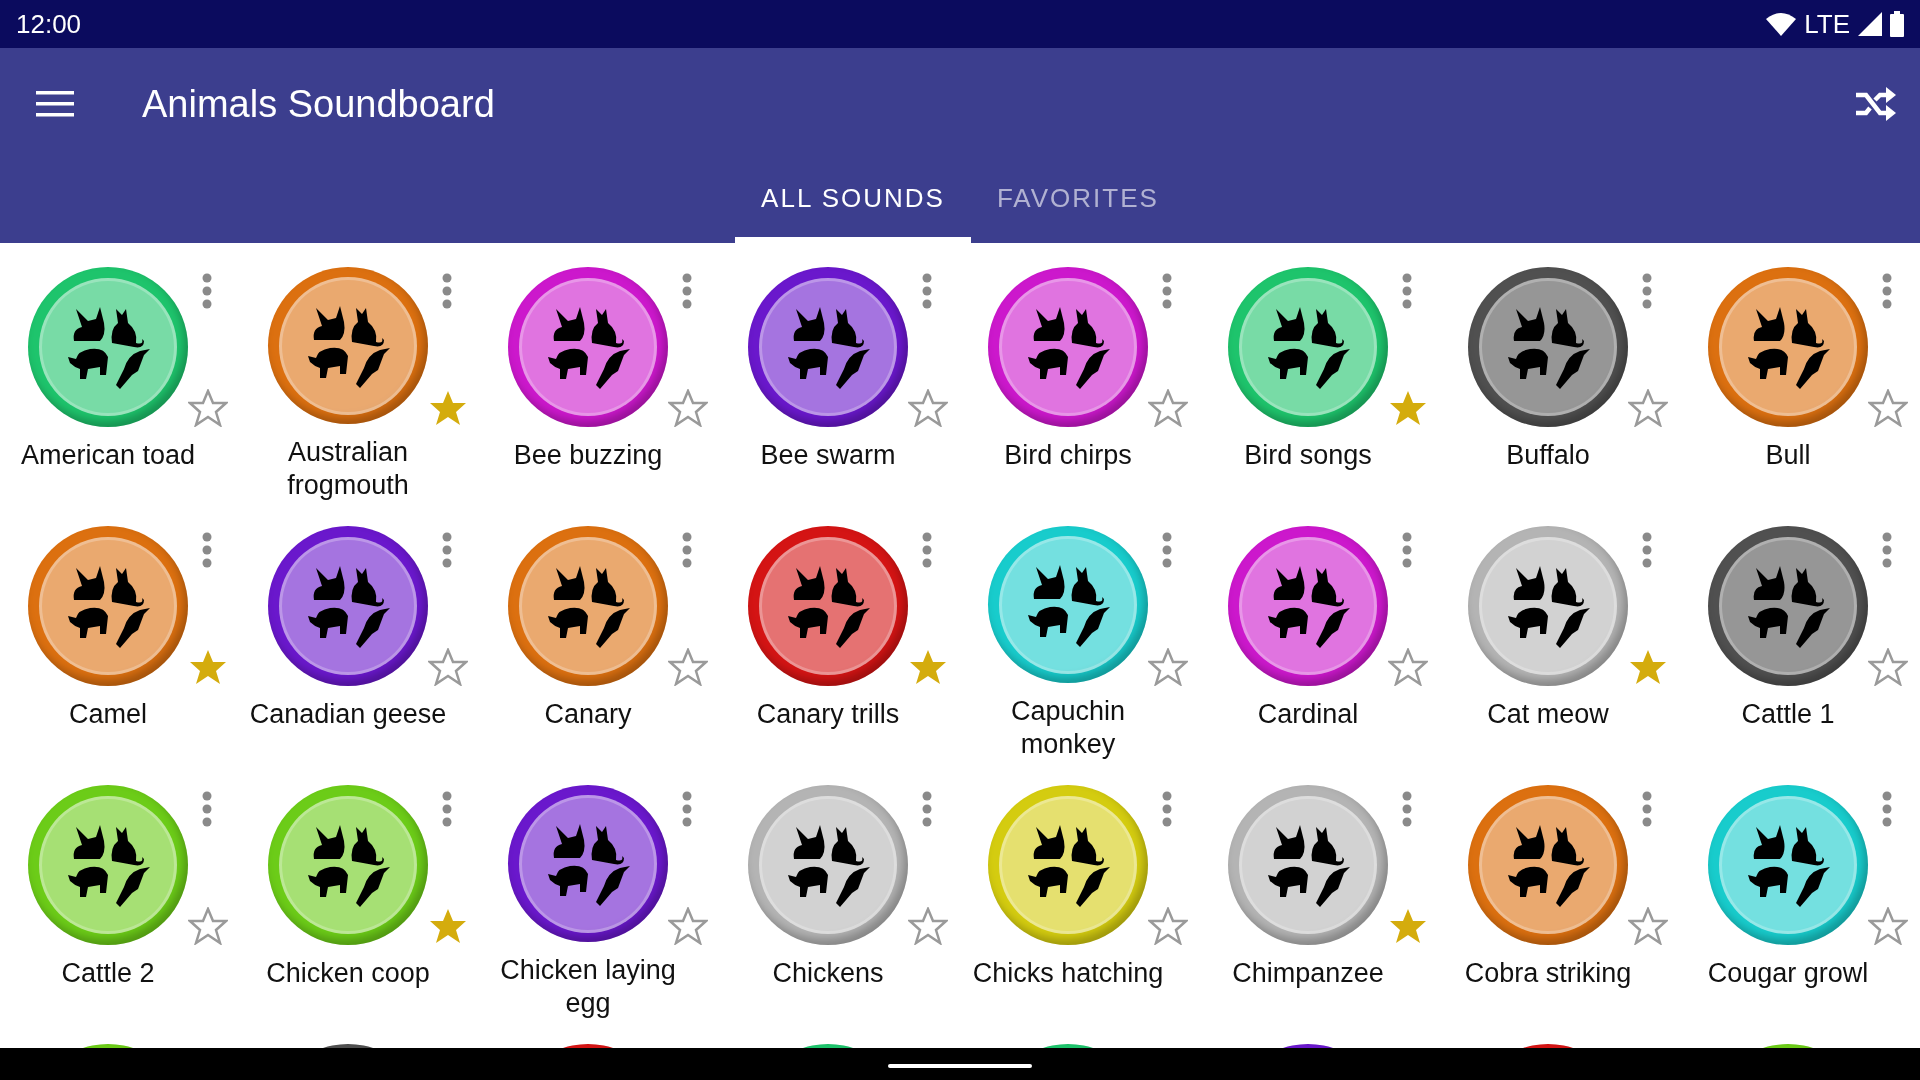 The width and height of the screenshot is (1920, 1080). What do you see at coordinates (1068, 455) in the screenshot?
I see `sound-label: Bird chirps` at bounding box center [1068, 455].